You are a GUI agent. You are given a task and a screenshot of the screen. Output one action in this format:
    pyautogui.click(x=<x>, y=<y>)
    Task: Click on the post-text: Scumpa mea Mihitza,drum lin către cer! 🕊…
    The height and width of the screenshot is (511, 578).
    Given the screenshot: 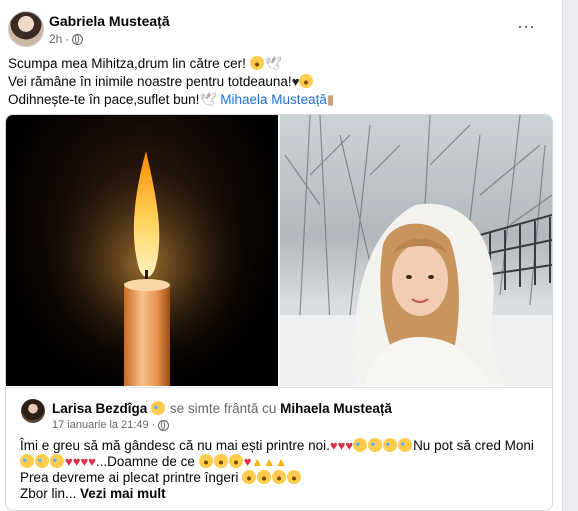 What is the action you would take?
    pyautogui.click(x=278, y=82)
    